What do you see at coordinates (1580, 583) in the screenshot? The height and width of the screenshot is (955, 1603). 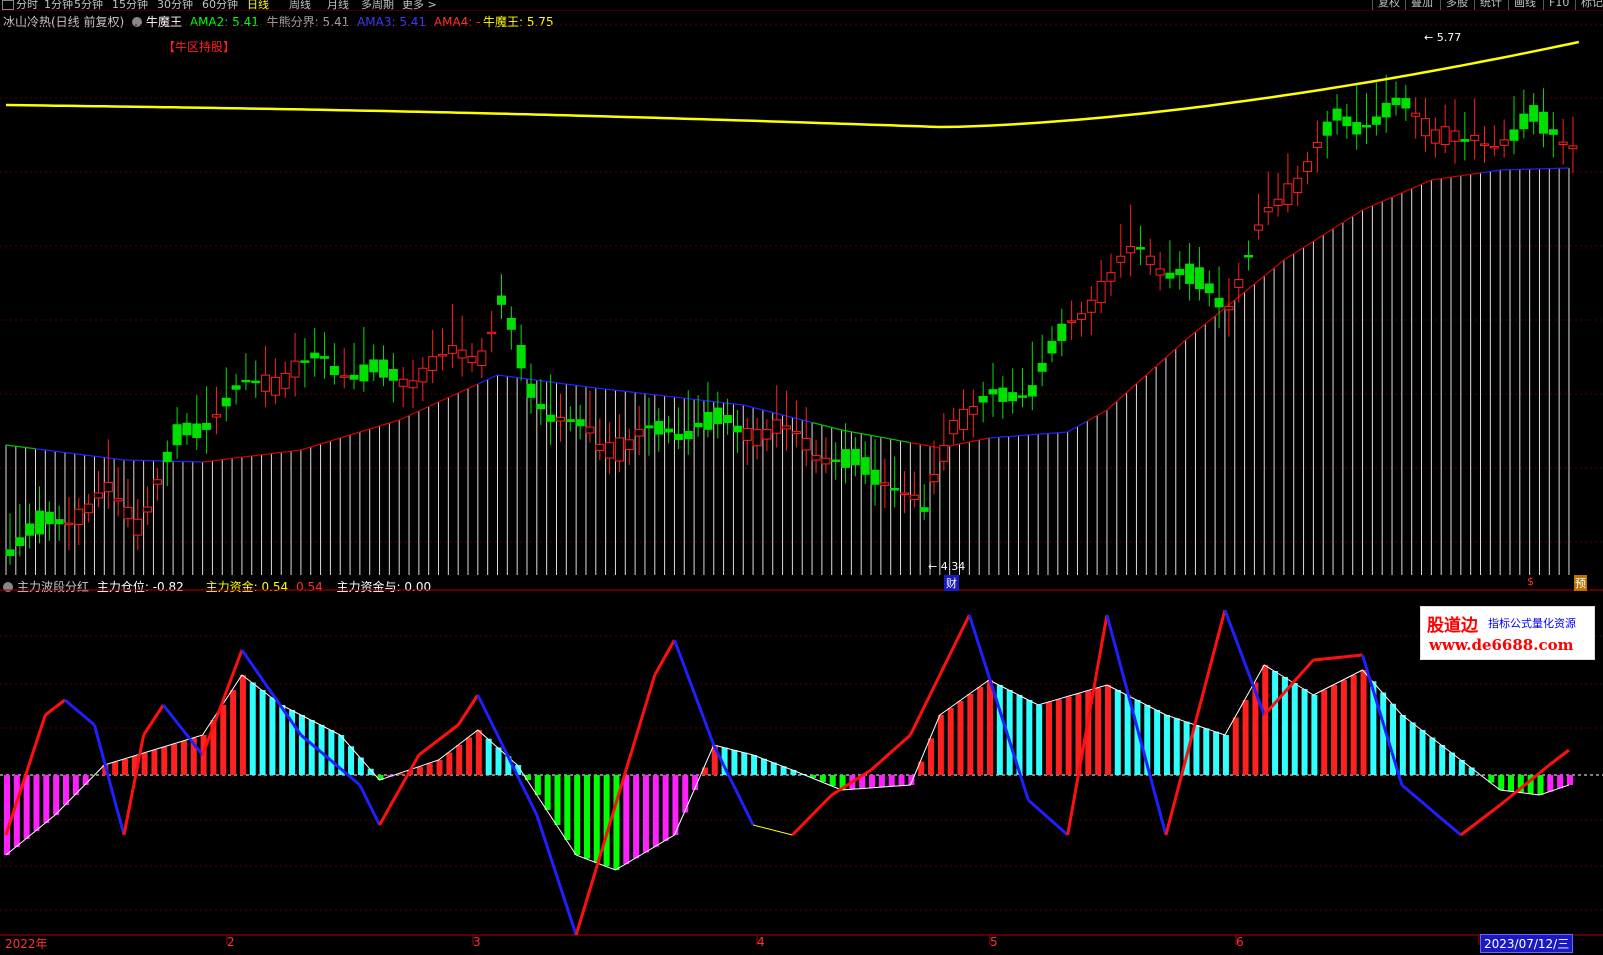 I see `forecast-marker: 预` at bounding box center [1580, 583].